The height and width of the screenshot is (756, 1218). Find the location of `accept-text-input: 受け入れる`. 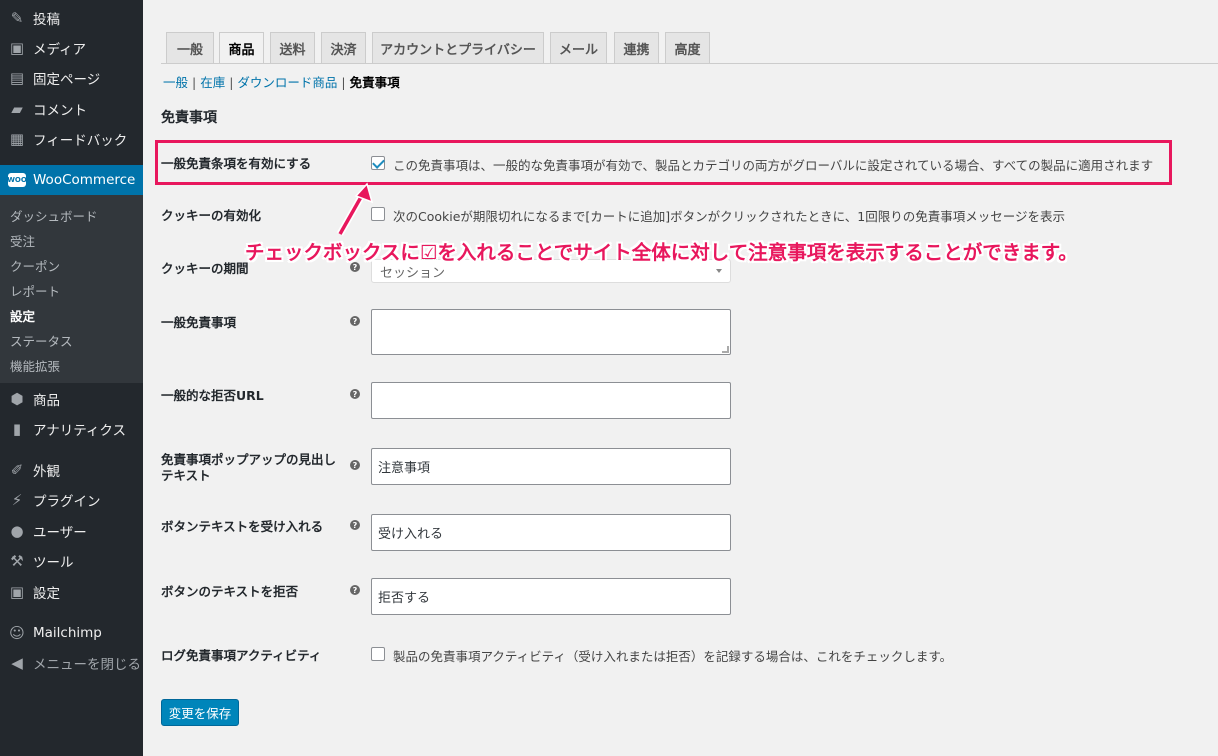

accept-text-input: 受け入れる is located at coordinates (551, 532).